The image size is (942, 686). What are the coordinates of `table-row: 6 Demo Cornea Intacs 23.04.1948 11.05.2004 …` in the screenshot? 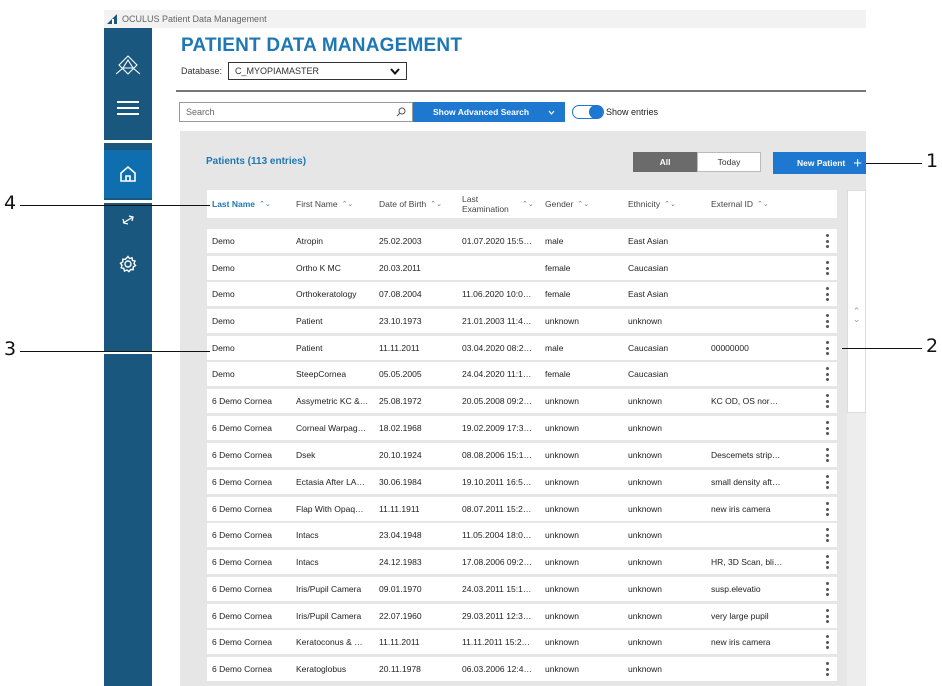 It's located at (522, 535).